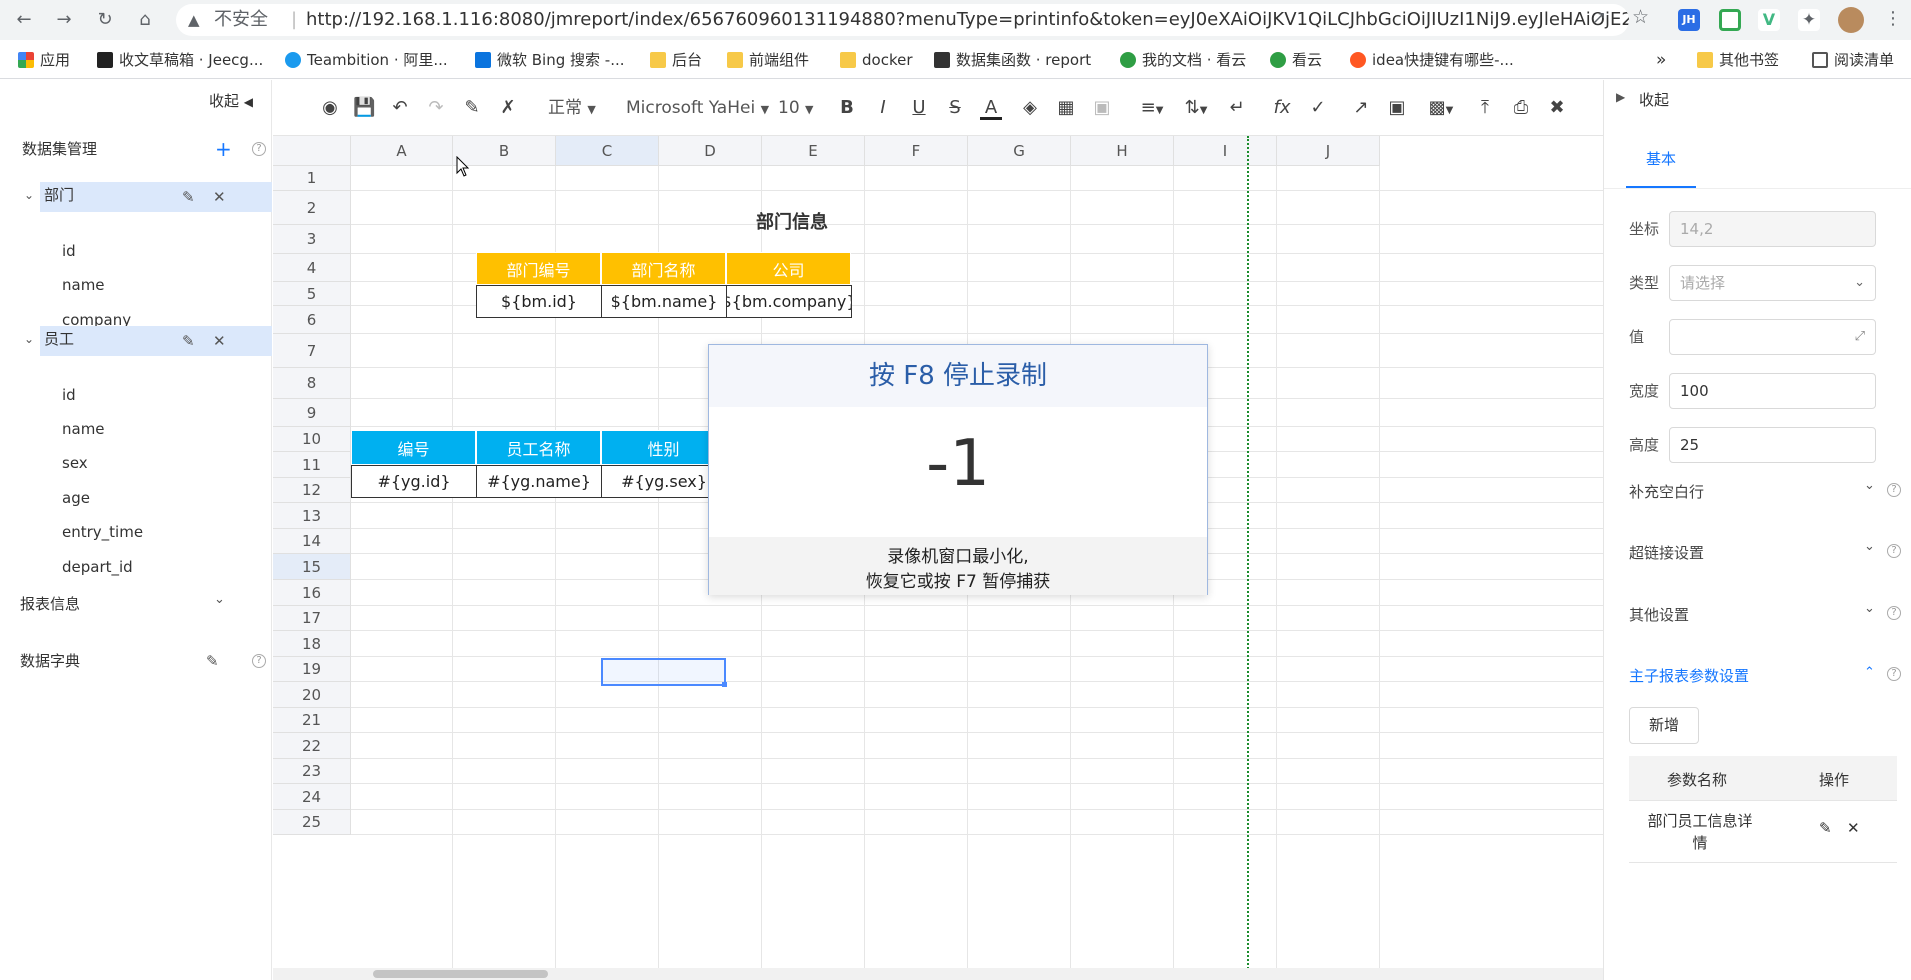  What do you see at coordinates (1738, 60) in the screenshot?
I see `bookmark-folder: 其他书签` at bounding box center [1738, 60].